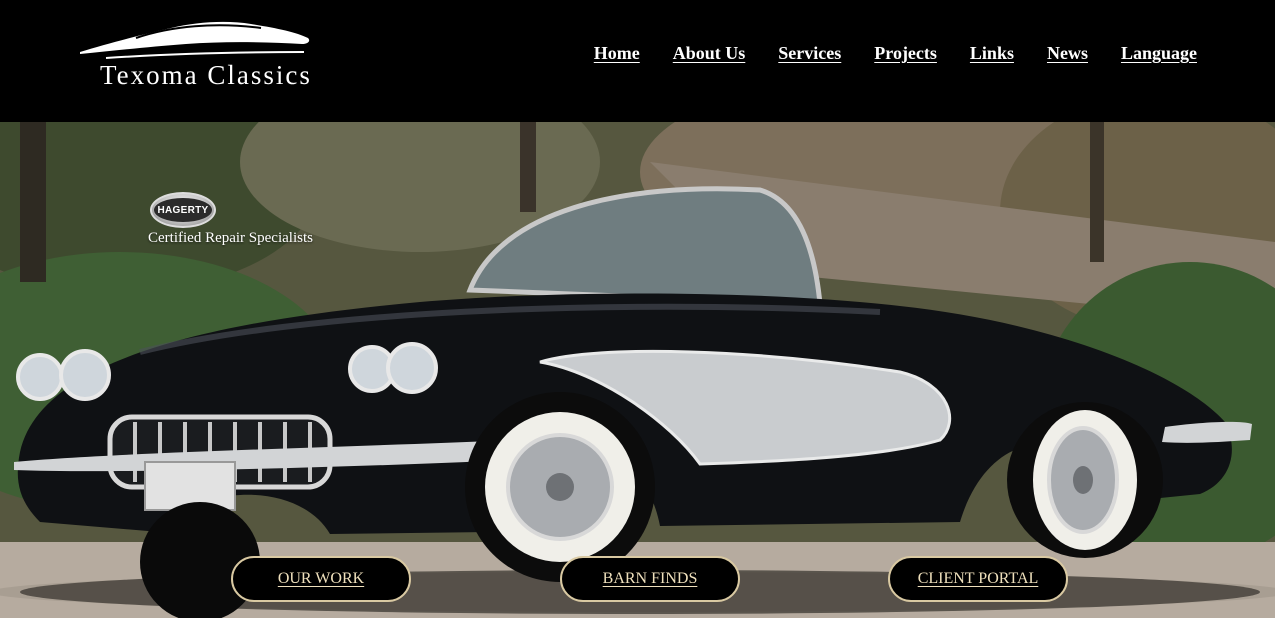 Image resolution: width=1275 pixels, height=618 pixels. I want to click on nav-services: Services, so click(809, 53).